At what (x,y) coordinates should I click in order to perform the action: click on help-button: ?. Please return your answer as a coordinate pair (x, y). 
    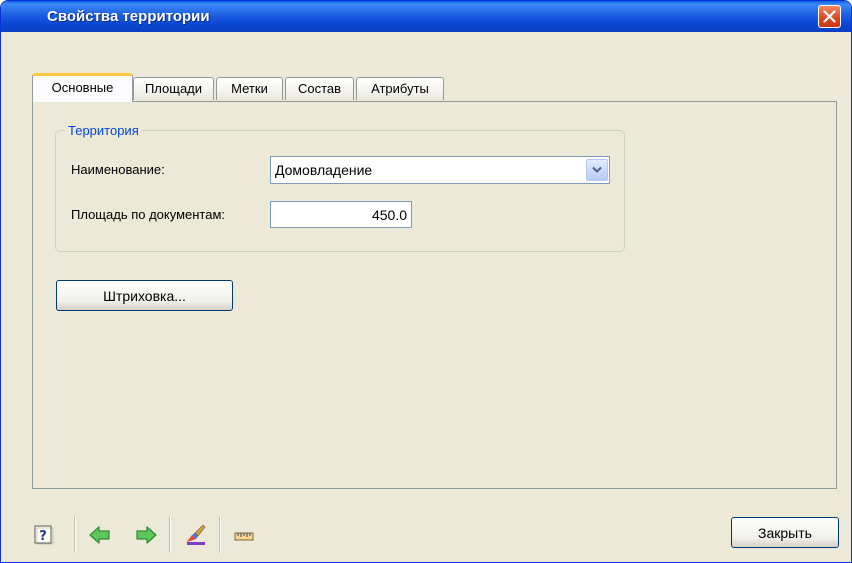
    Looking at the image, I should click on (44, 536).